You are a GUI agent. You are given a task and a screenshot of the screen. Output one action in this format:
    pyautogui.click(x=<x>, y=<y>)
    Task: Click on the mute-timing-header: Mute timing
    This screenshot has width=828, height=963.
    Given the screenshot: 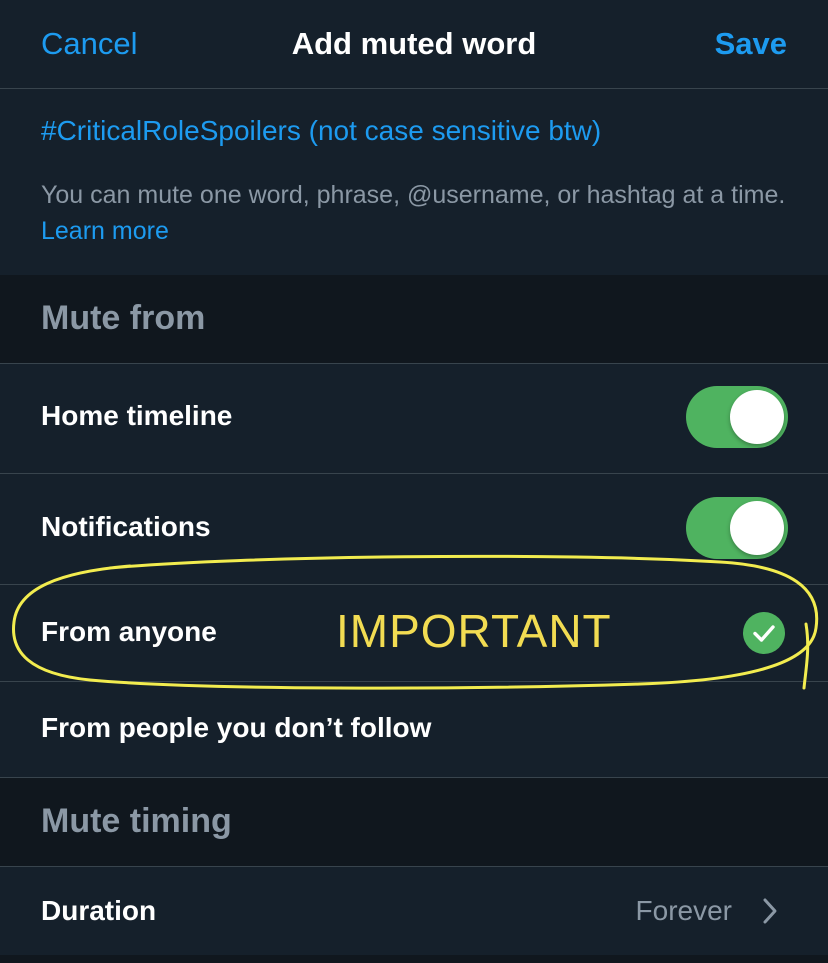 What is the action you would take?
    pyautogui.click(x=414, y=822)
    